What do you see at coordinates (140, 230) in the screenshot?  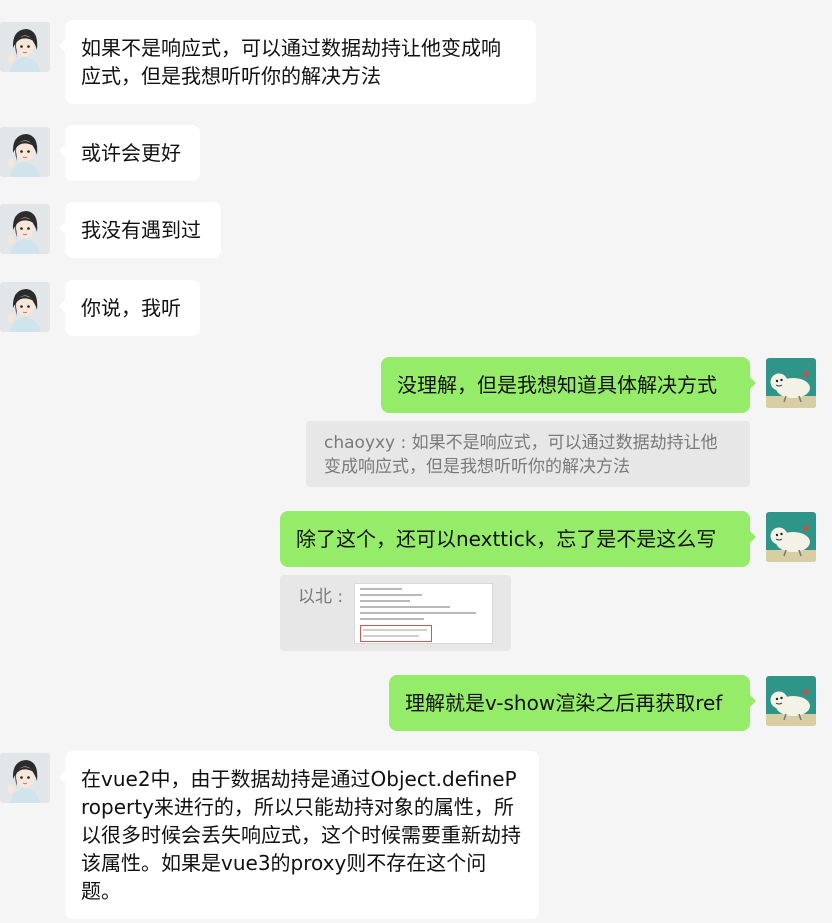 I see `chat-message: 我没有遇到过` at bounding box center [140, 230].